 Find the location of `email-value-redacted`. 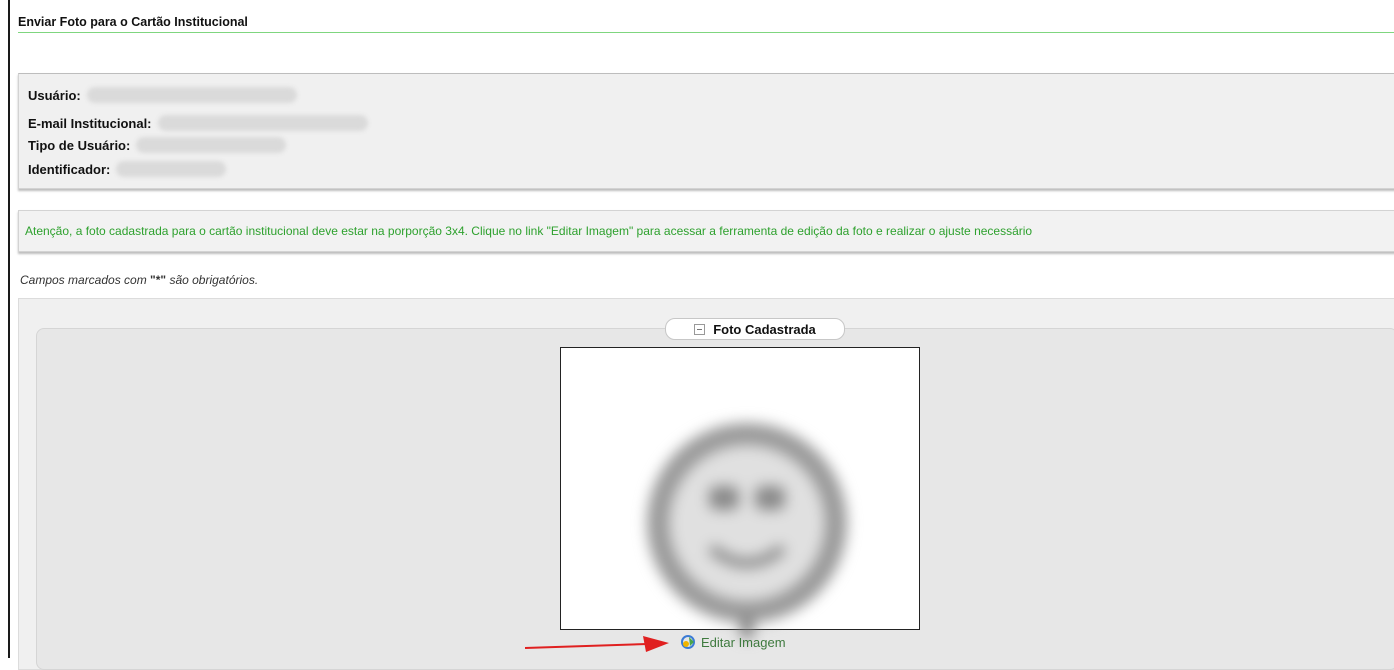

email-value-redacted is located at coordinates (262, 123).